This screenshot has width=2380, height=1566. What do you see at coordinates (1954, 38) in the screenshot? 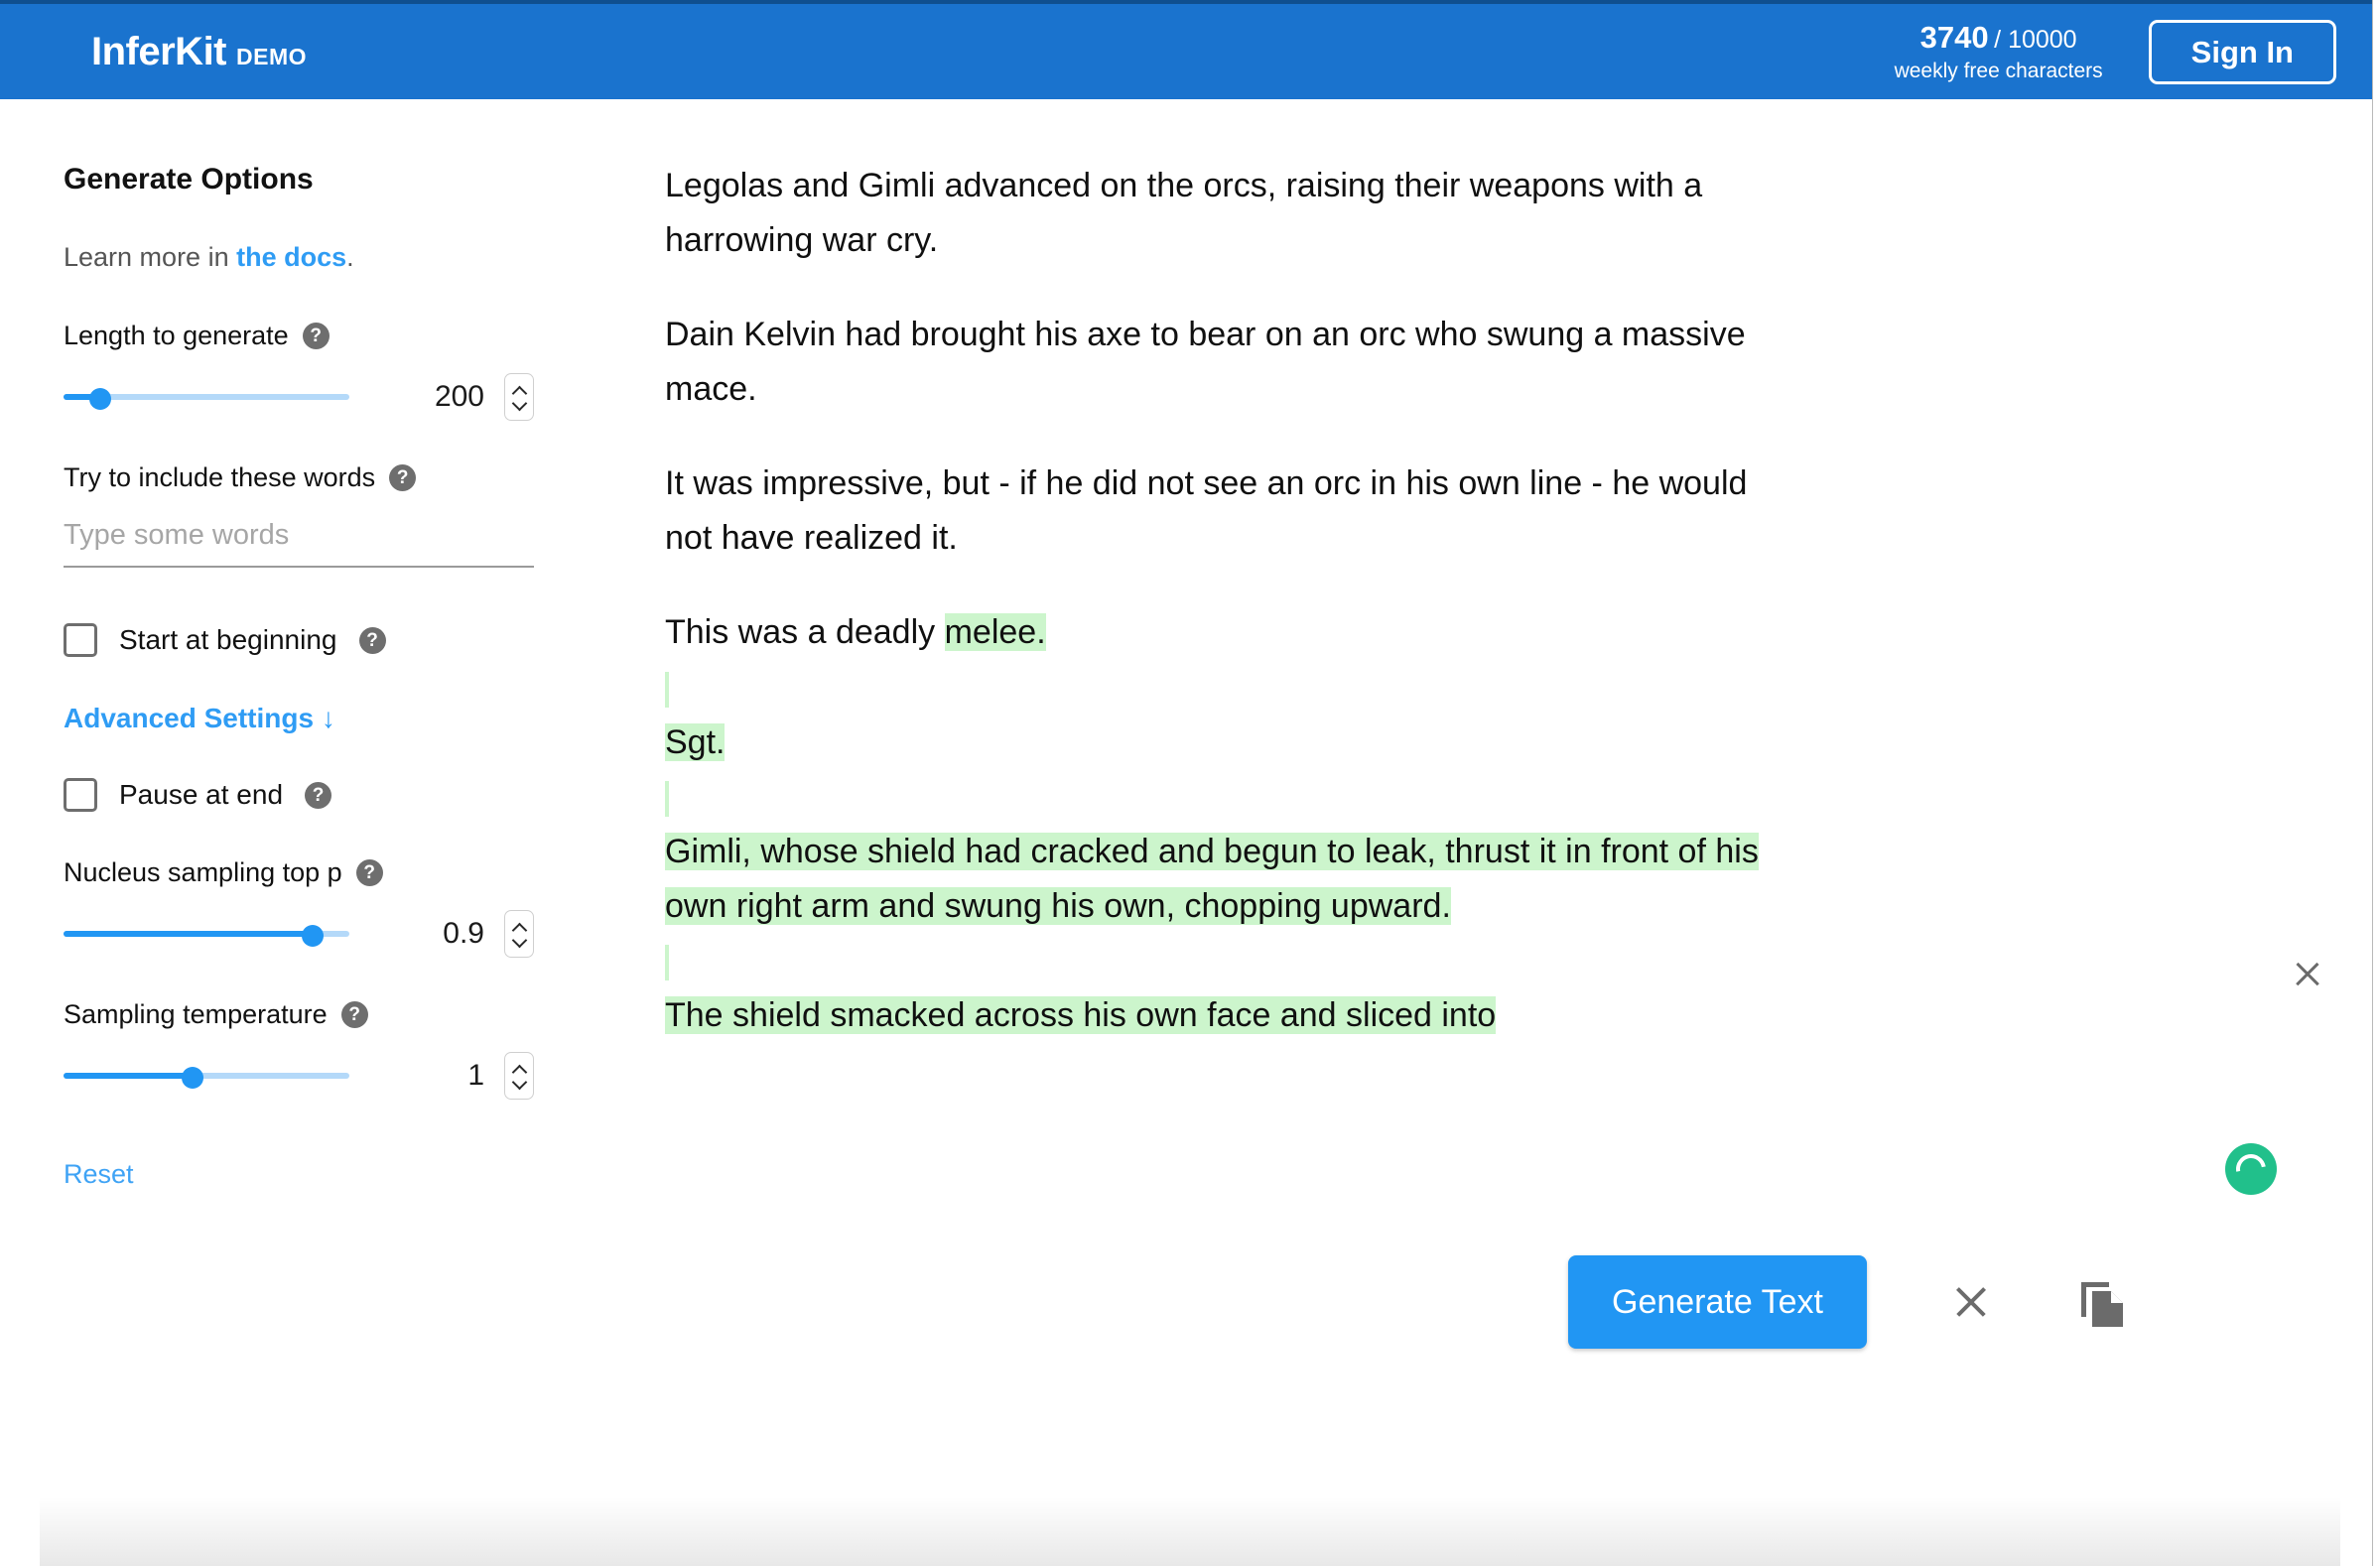
I see `quota-used: 3740` at bounding box center [1954, 38].